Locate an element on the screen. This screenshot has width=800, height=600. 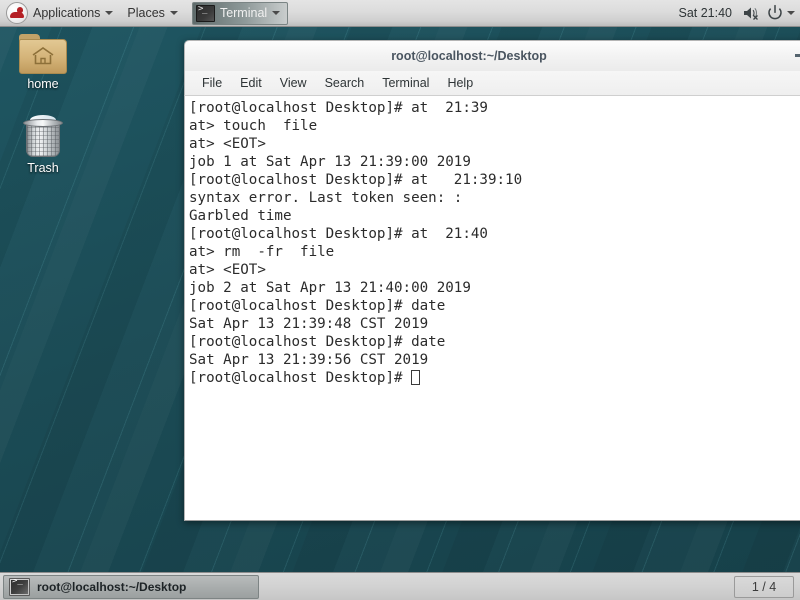
terminal-line: [root@localhost Desktop]# at 21:39:10 is located at coordinates (356, 180).